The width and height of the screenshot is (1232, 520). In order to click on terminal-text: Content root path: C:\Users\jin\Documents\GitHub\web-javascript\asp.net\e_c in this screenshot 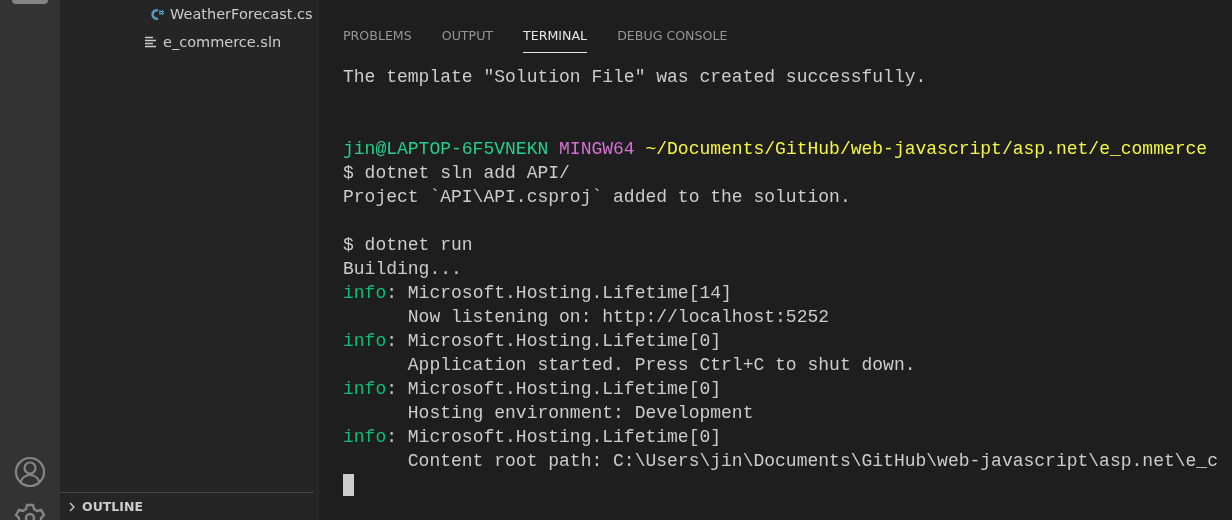, I will do `click(812, 461)`.